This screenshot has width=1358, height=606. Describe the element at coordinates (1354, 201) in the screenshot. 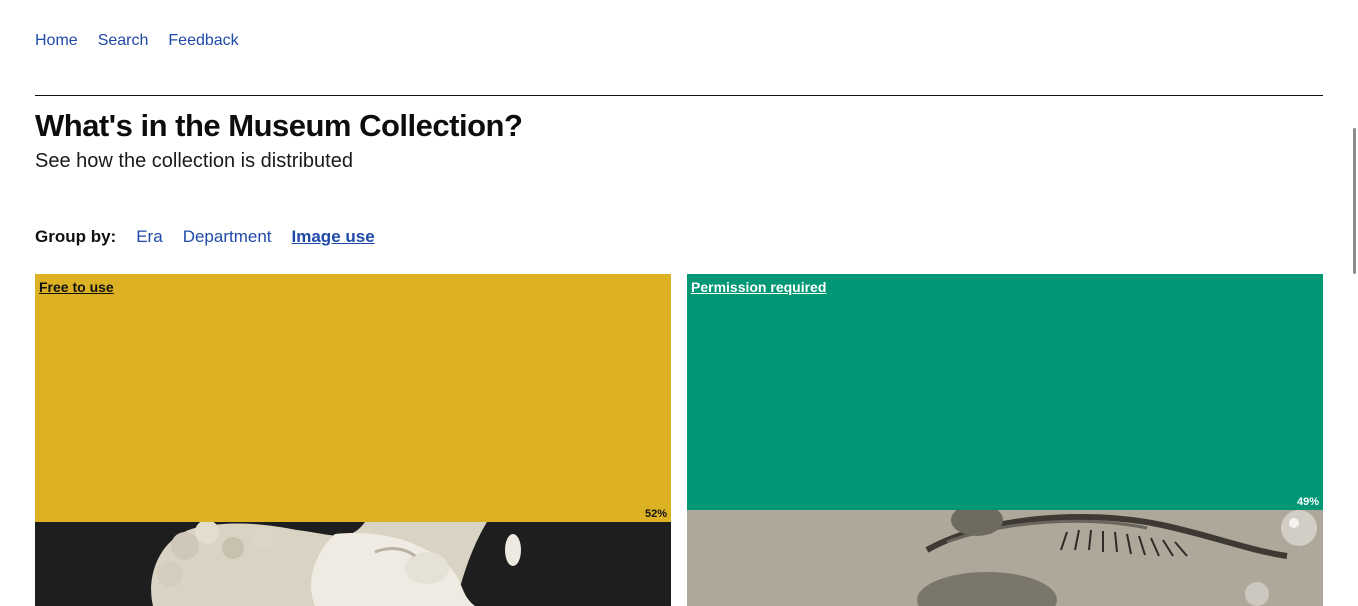

I see `page-scrollbar` at that location.